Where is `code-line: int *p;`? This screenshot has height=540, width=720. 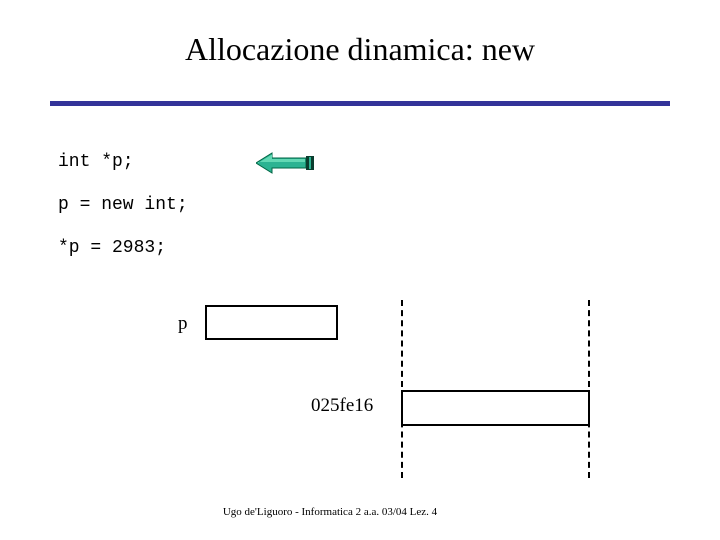 code-line: int *p; is located at coordinates (96, 162).